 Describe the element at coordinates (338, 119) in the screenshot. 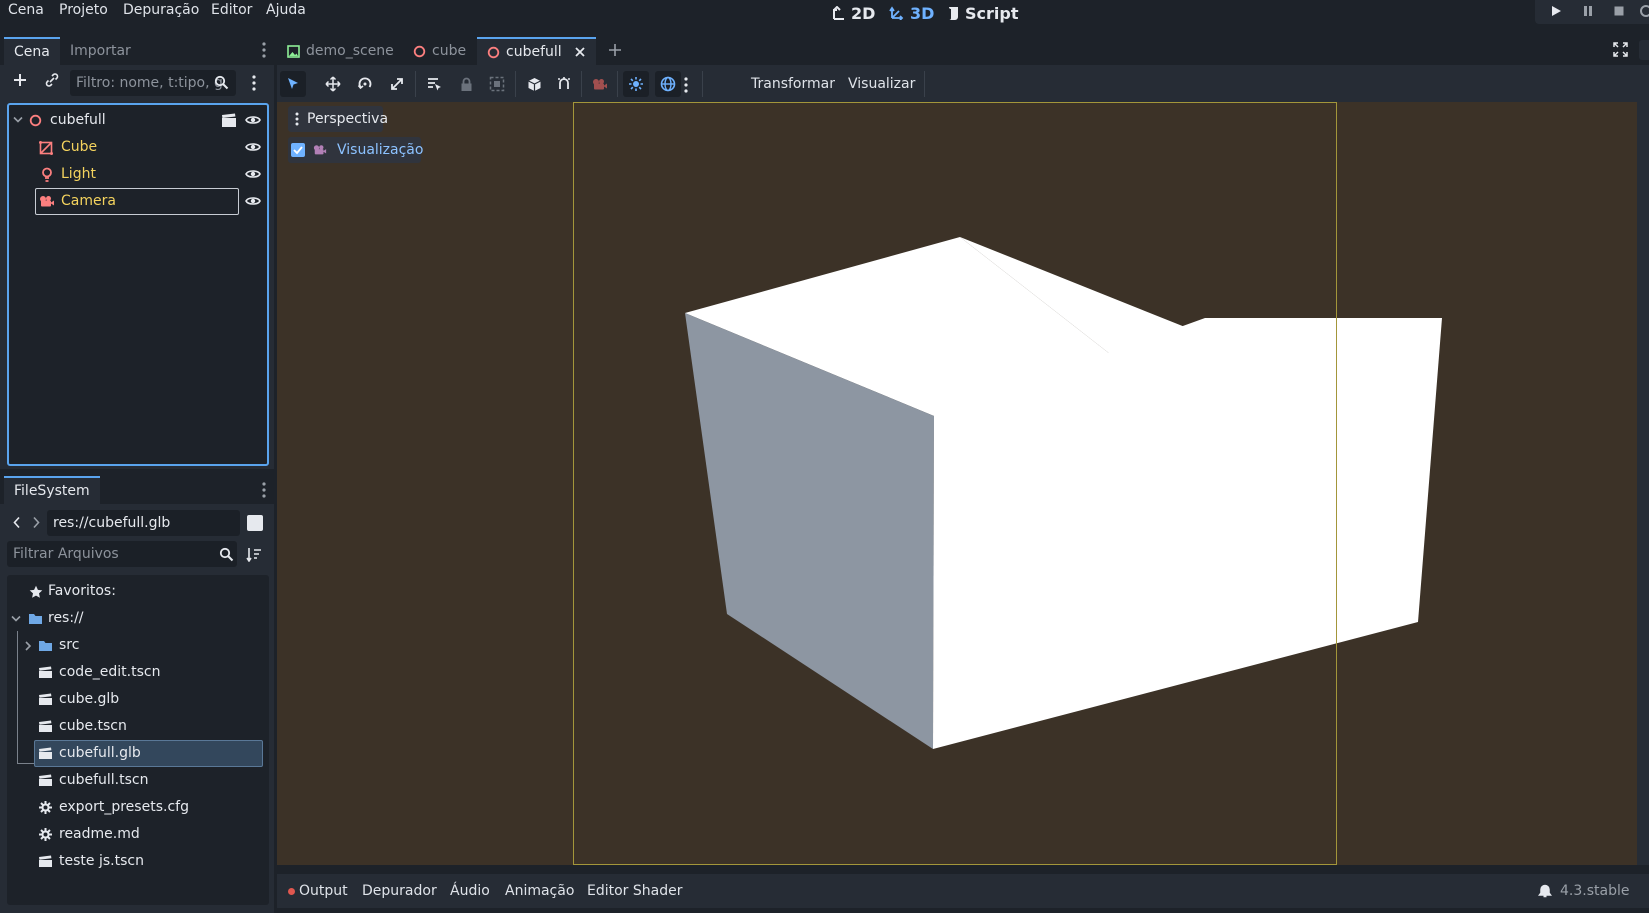

I see `perspective-menu: Perspectiva` at that location.